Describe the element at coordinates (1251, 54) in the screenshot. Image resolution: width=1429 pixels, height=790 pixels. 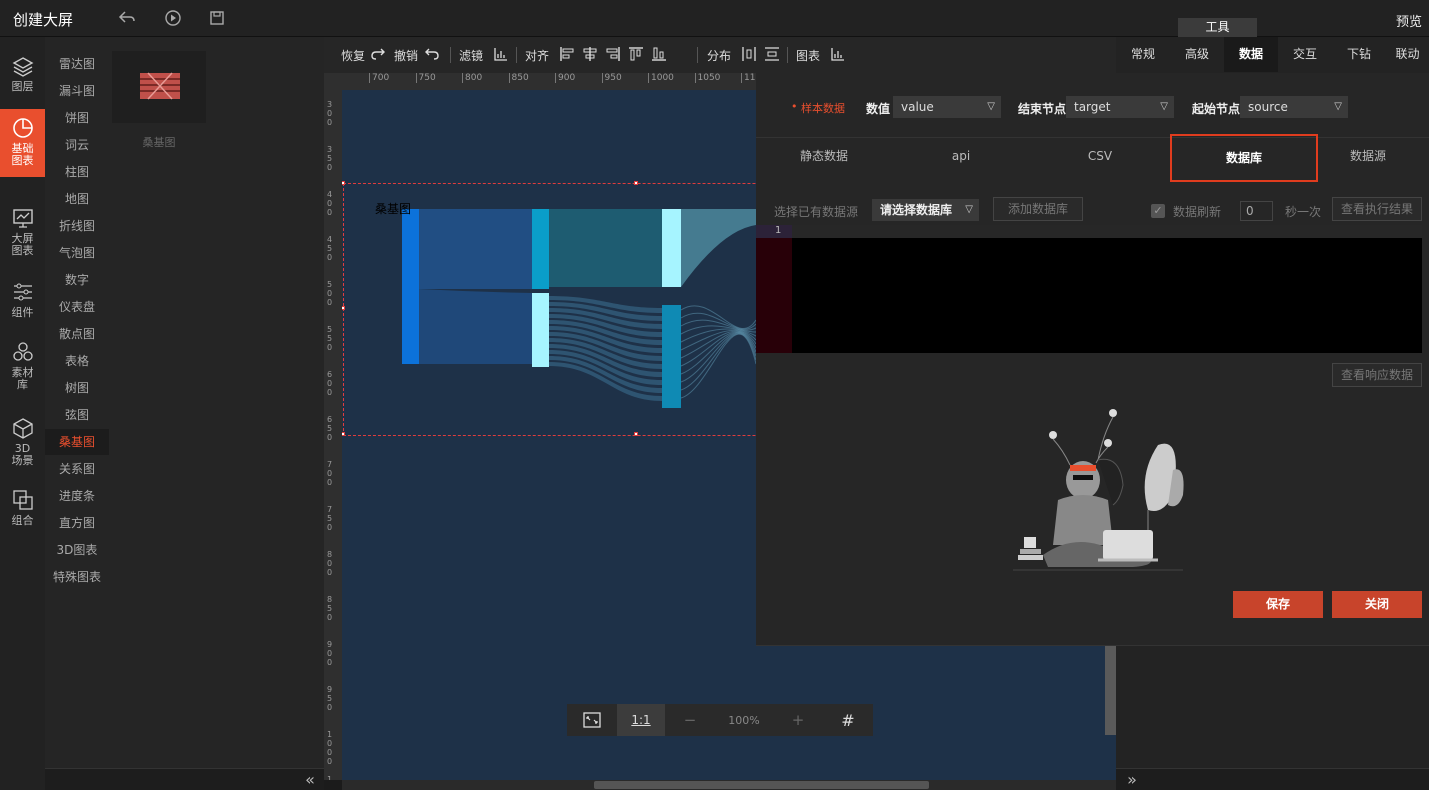
I see `right-tab: 数据` at that location.